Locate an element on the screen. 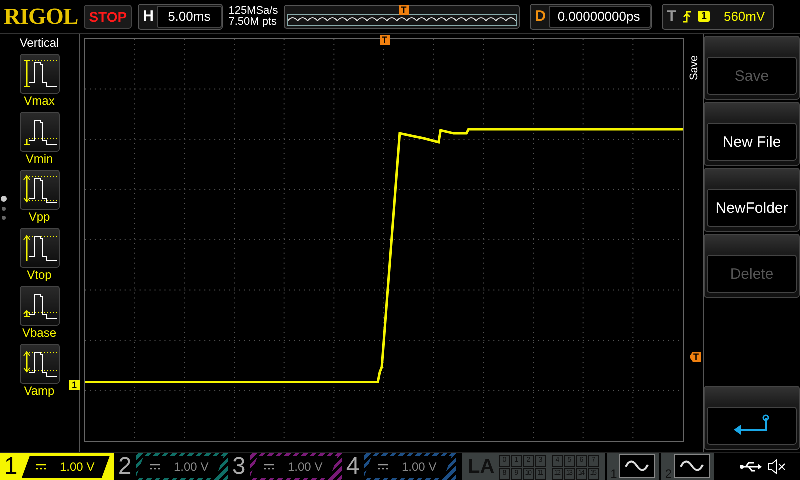 The width and height of the screenshot is (800, 480). usb-icon is located at coordinates (751, 467).